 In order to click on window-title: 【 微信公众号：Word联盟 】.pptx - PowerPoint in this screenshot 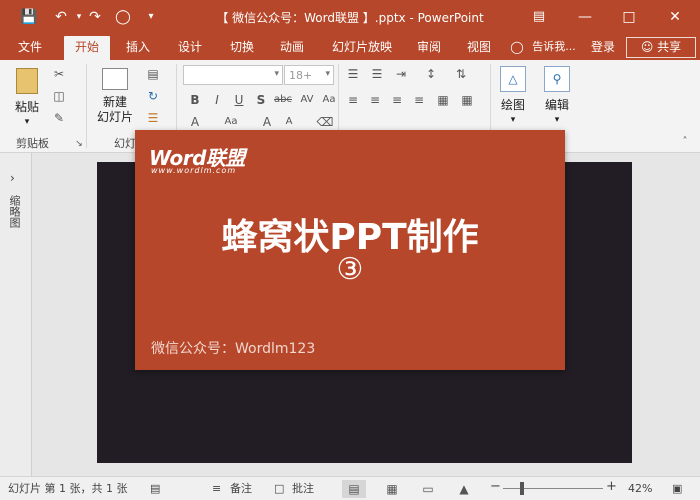, I will do `click(350, 18)`.